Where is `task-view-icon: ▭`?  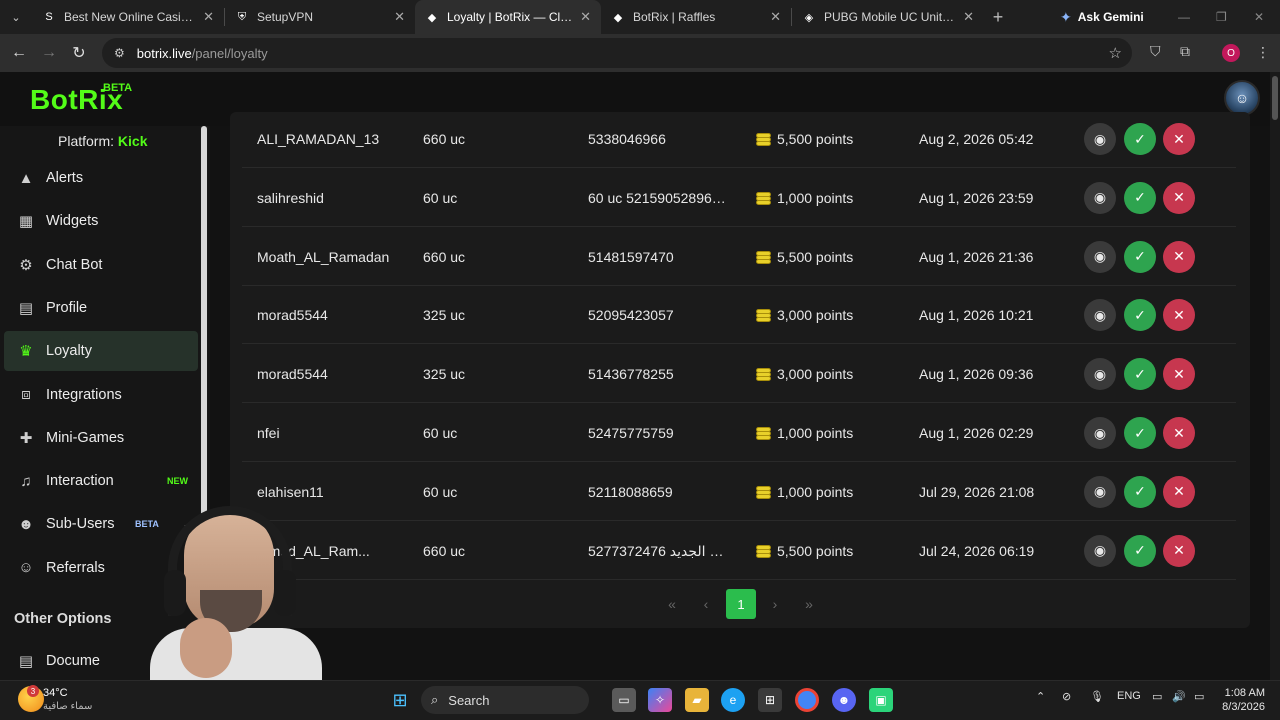 task-view-icon: ▭ is located at coordinates (624, 700).